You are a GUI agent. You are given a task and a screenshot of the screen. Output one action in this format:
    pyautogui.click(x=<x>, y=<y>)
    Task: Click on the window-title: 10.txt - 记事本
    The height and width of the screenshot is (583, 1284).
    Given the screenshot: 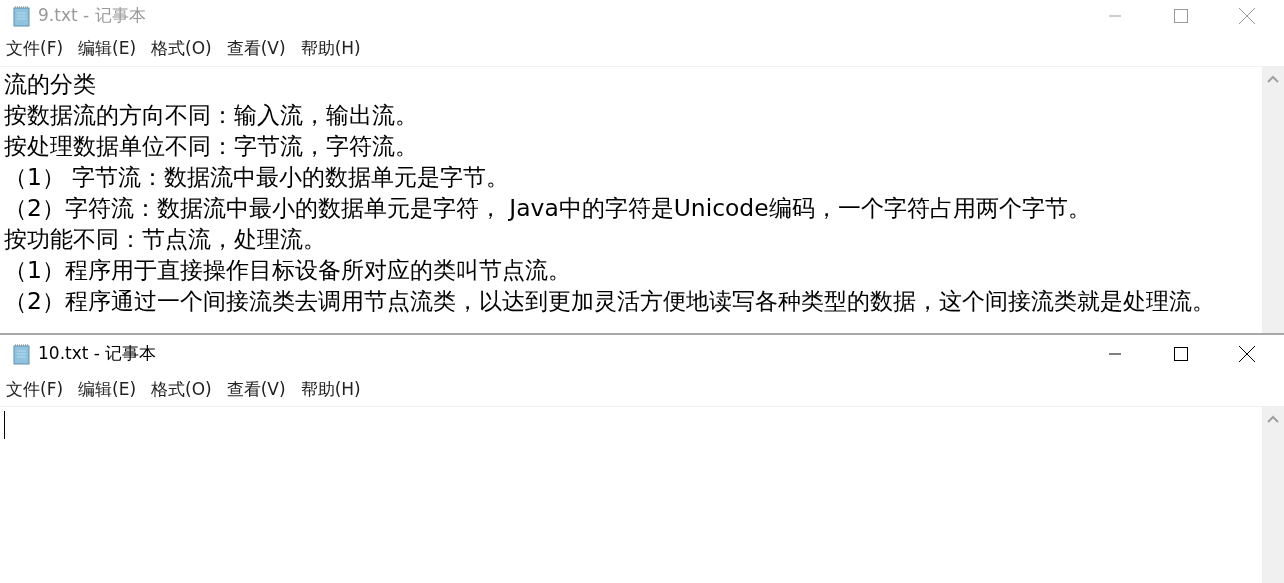 What is the action you would take?
    pyautogui.click(x=98, y=354)
    